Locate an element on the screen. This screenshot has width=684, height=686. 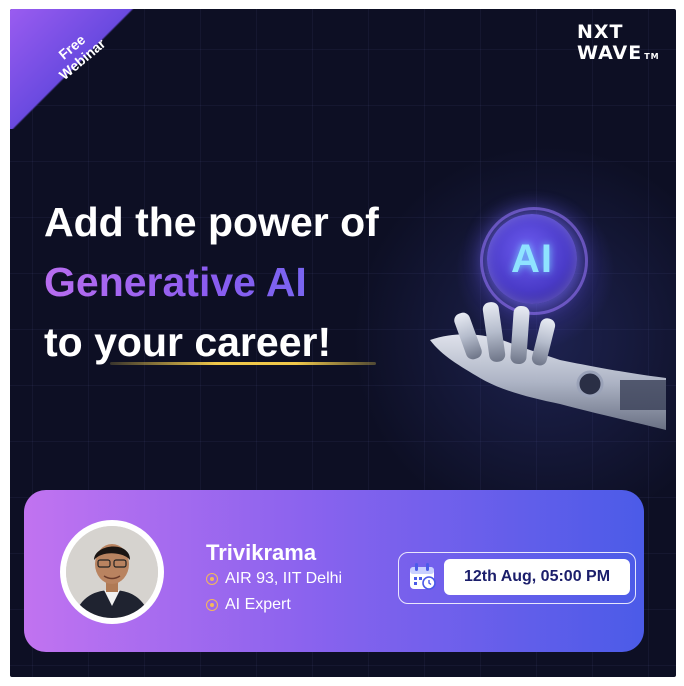
logo-line-1: NXT is located at coordinates (600, 32).